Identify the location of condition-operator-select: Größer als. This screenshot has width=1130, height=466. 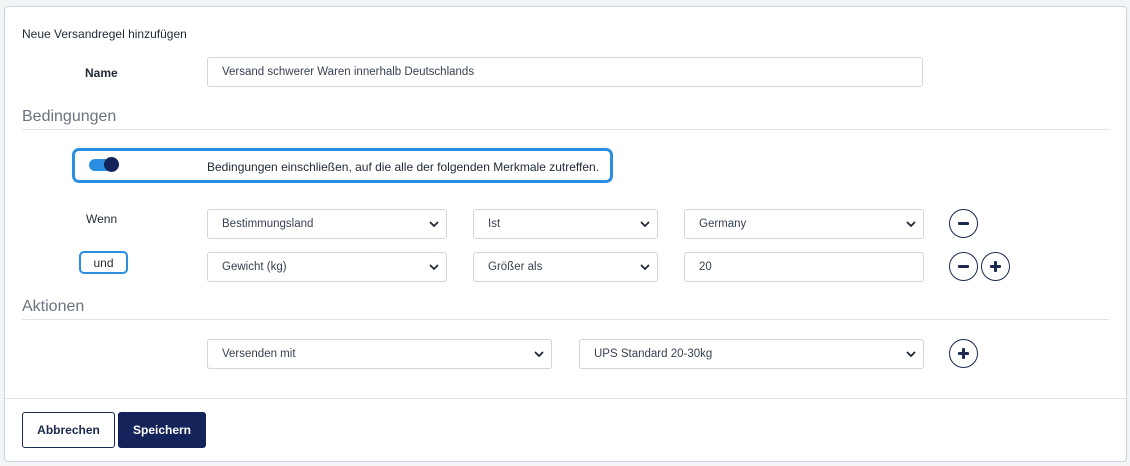
(565, 267).